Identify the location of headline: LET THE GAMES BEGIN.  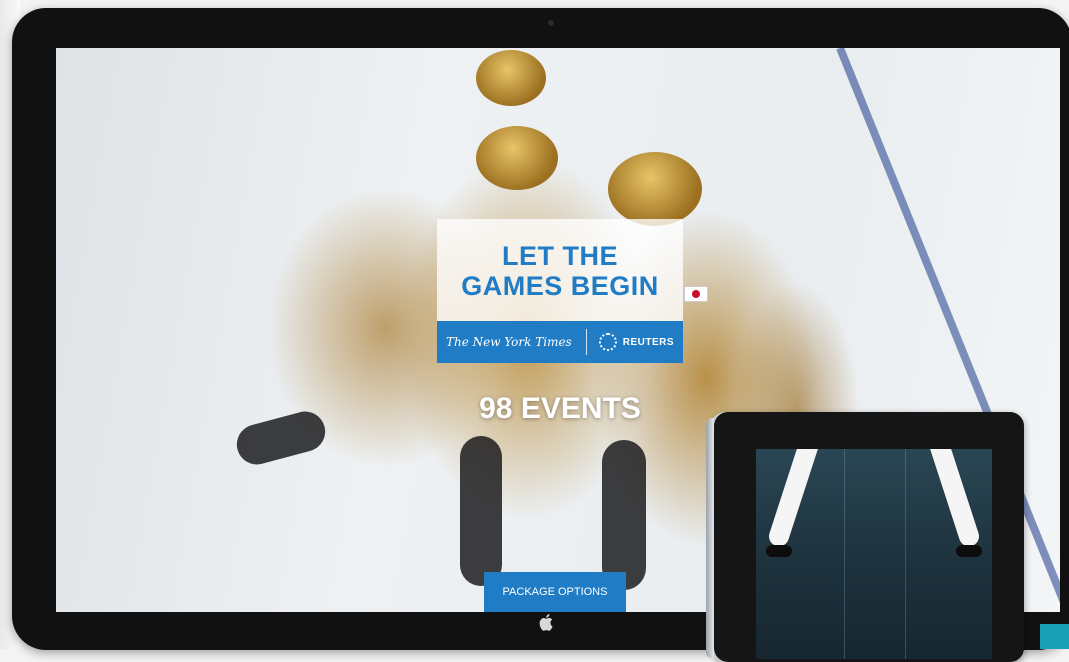
(560, 271).